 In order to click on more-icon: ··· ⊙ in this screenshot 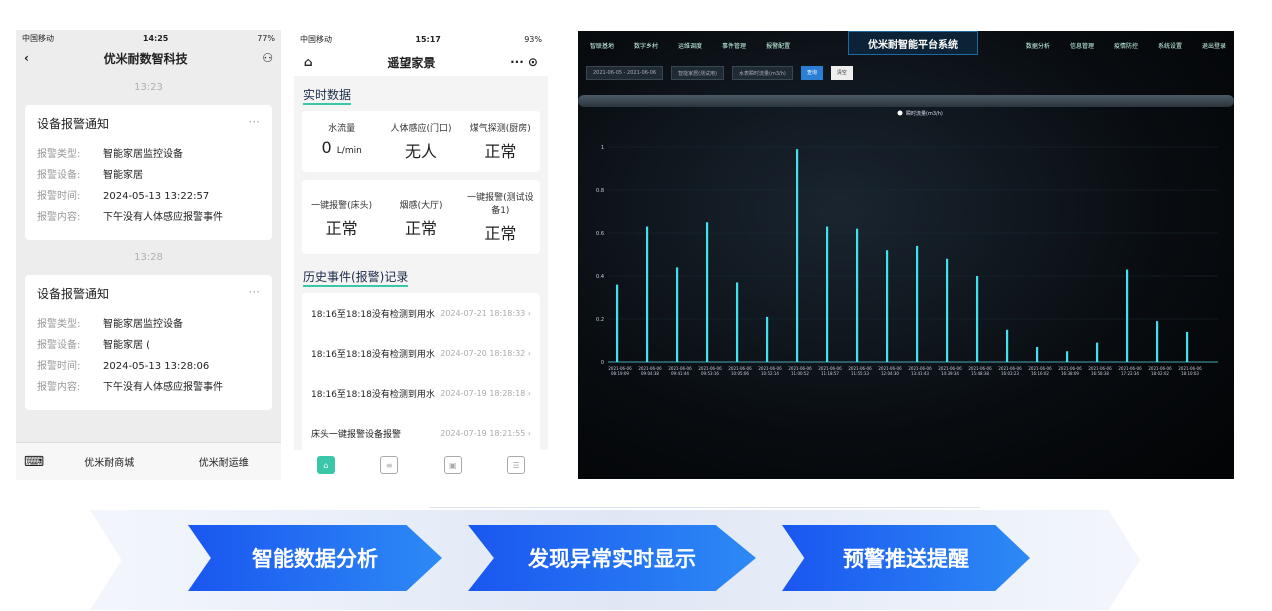, I will do `click(524, 62)`.